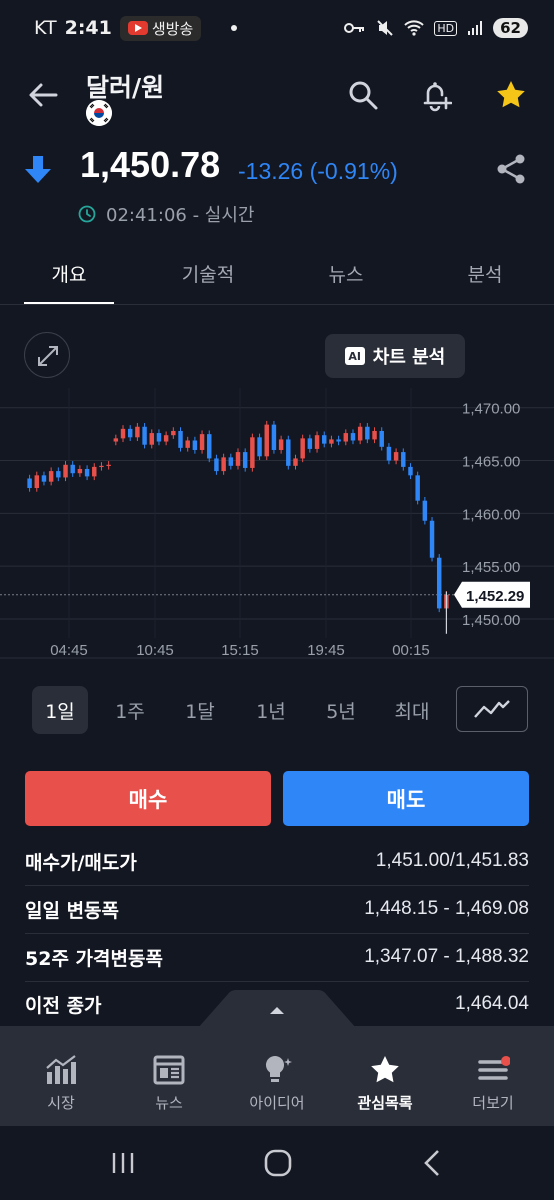 The image size is (554, 1200). I want to click on recent-apps-icon, so click(123, 1163).